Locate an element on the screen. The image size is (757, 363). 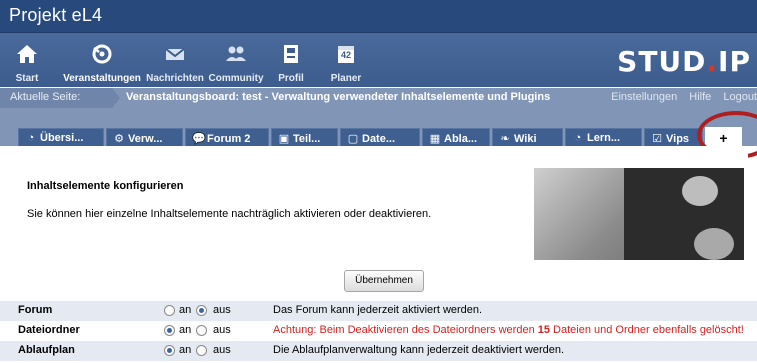
profile-icon is located at coordinates (291, 54).